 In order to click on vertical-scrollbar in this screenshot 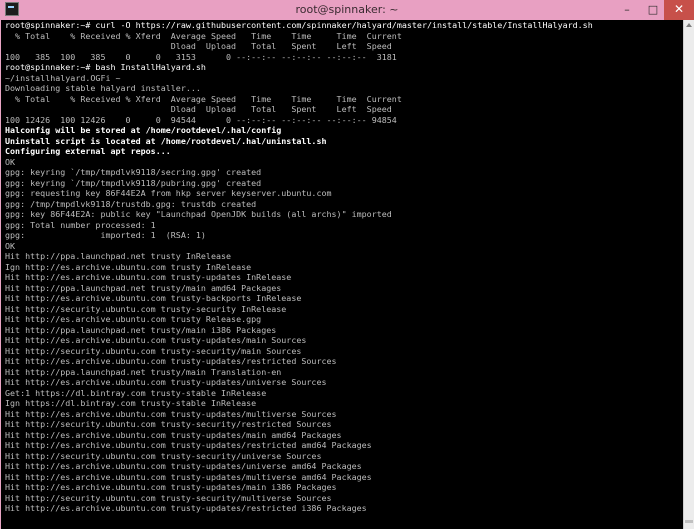, I will do `click(688, 274)`.